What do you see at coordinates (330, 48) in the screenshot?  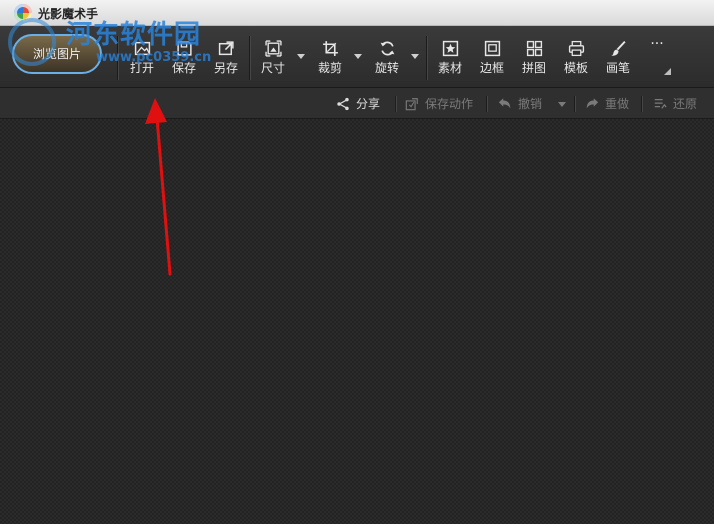 I see `crop-icon` at bounding box center [330, 48].